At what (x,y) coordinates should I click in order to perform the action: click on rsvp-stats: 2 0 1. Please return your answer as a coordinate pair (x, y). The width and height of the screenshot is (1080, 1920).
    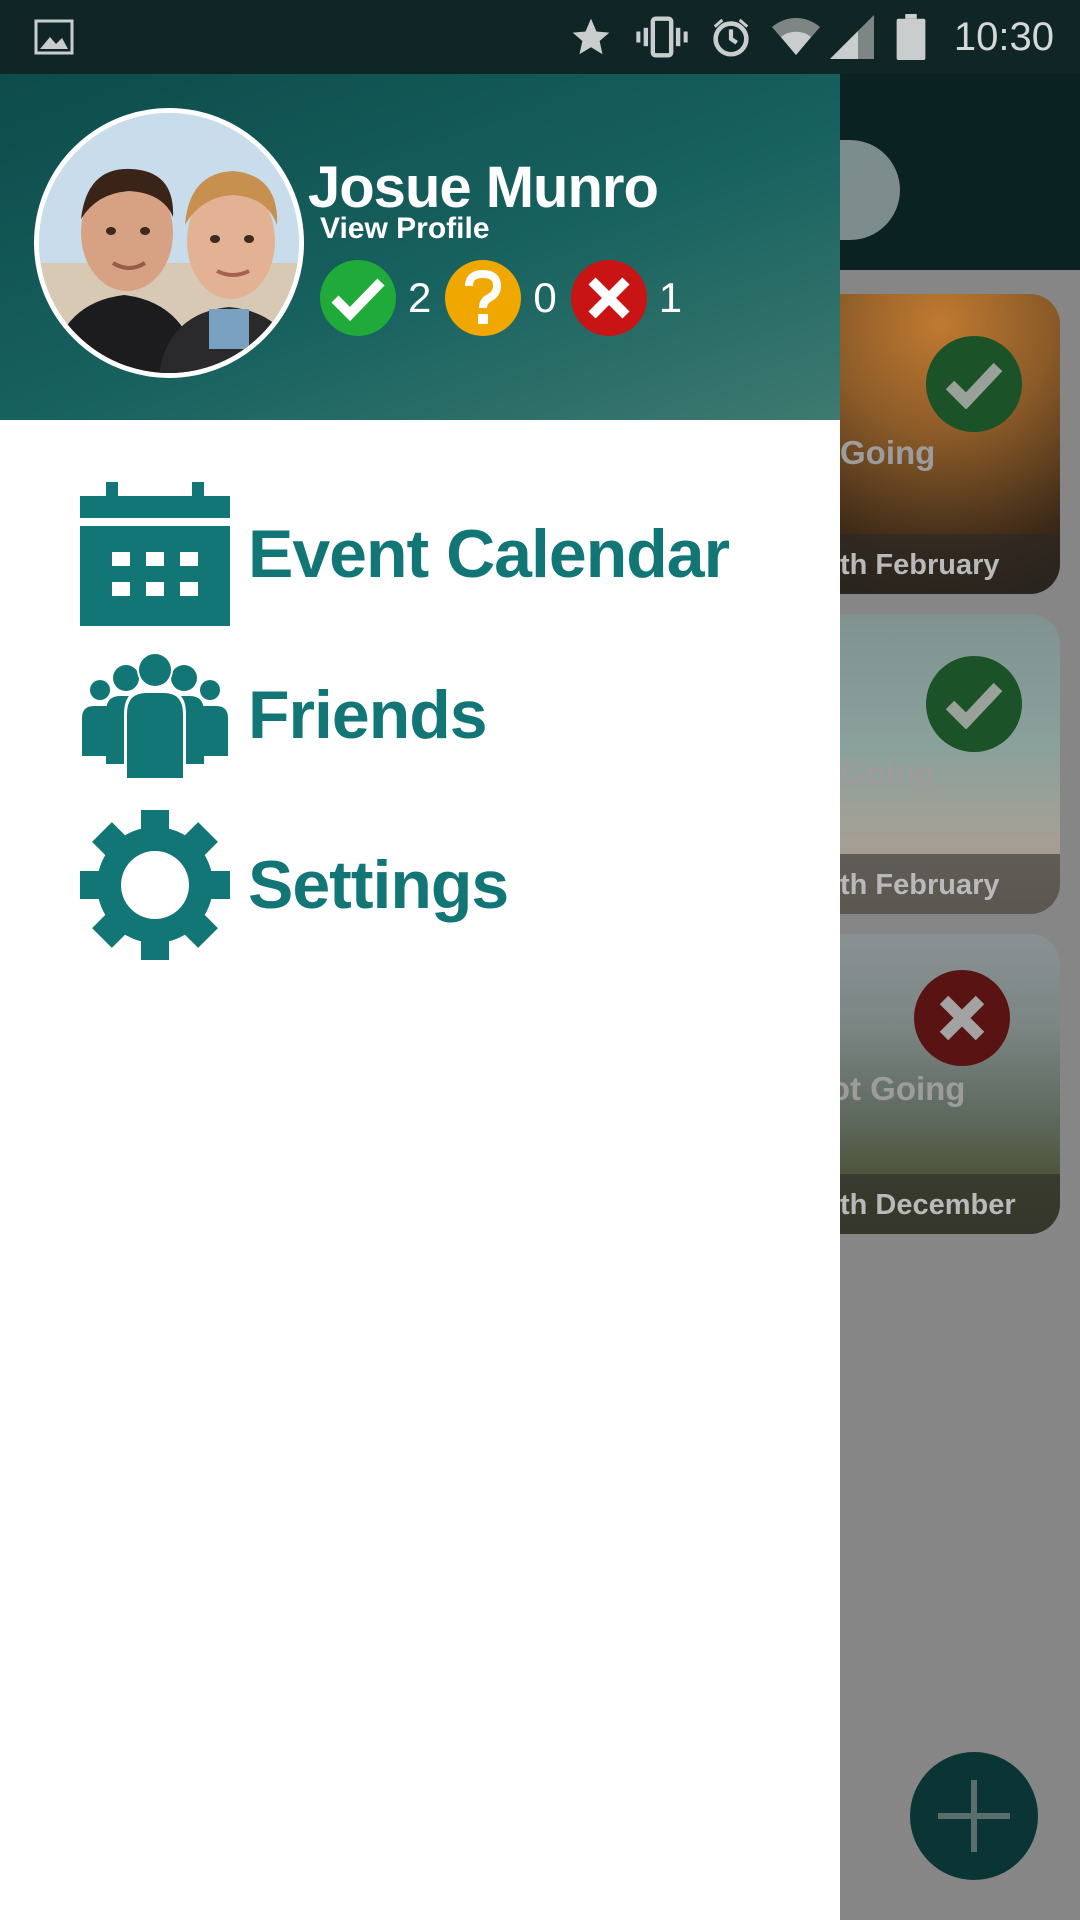
    Looking at the image, I should click on (508, 298).